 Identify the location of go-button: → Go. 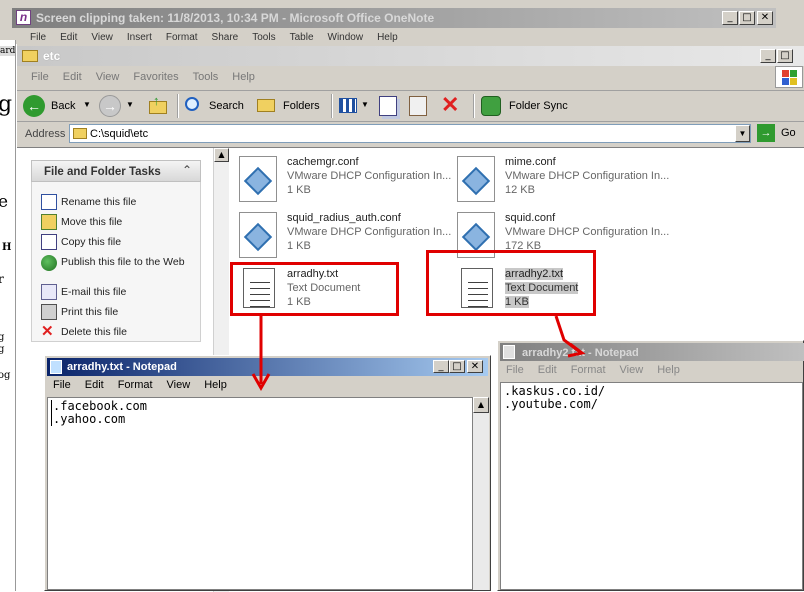
(779, 133).